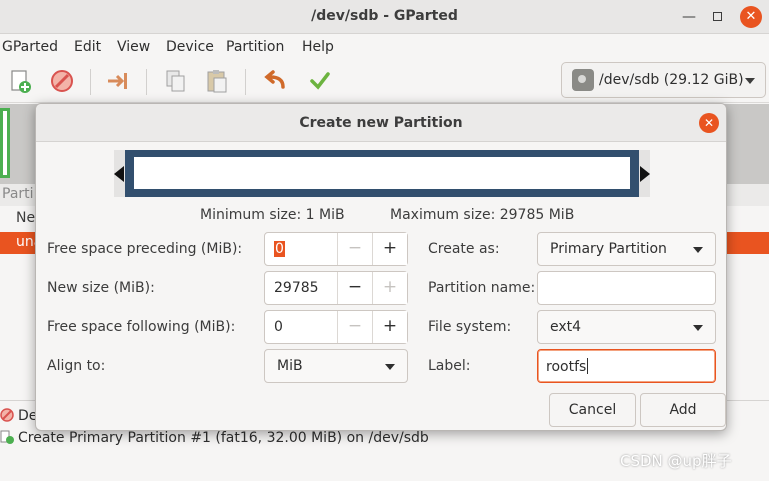  What do you see at coordinates (62, 81) in the screenshot?
I see `delete-partition-icon` at bounding box center [62, 81].